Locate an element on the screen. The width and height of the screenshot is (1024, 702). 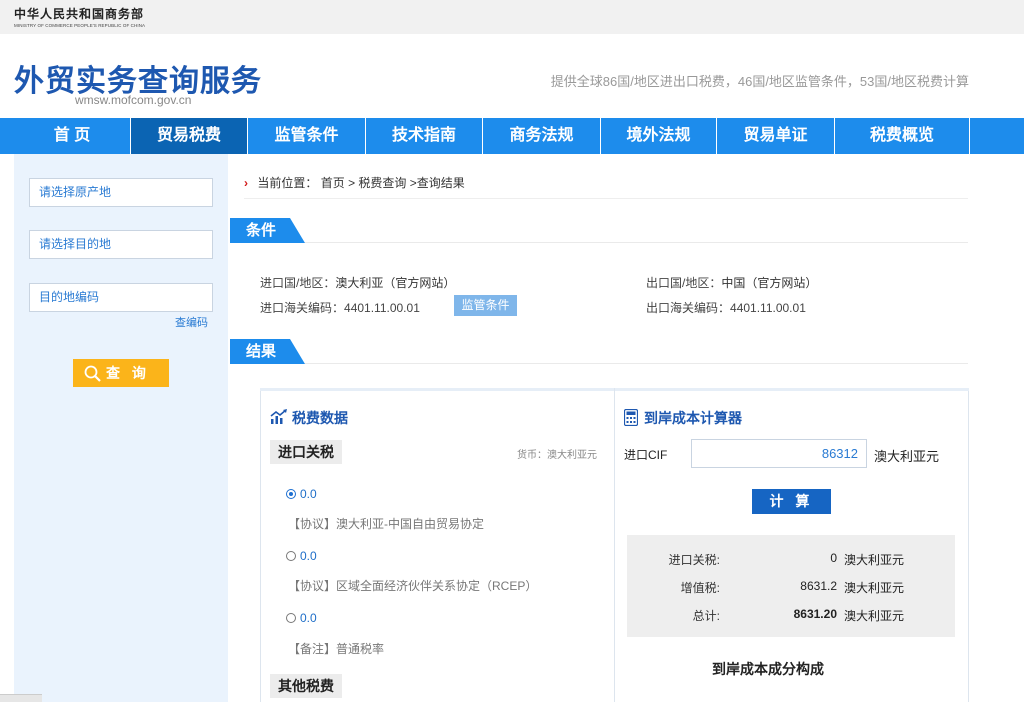
nav-tax-overview: 税费概览 is located at coordinates (902, 136).